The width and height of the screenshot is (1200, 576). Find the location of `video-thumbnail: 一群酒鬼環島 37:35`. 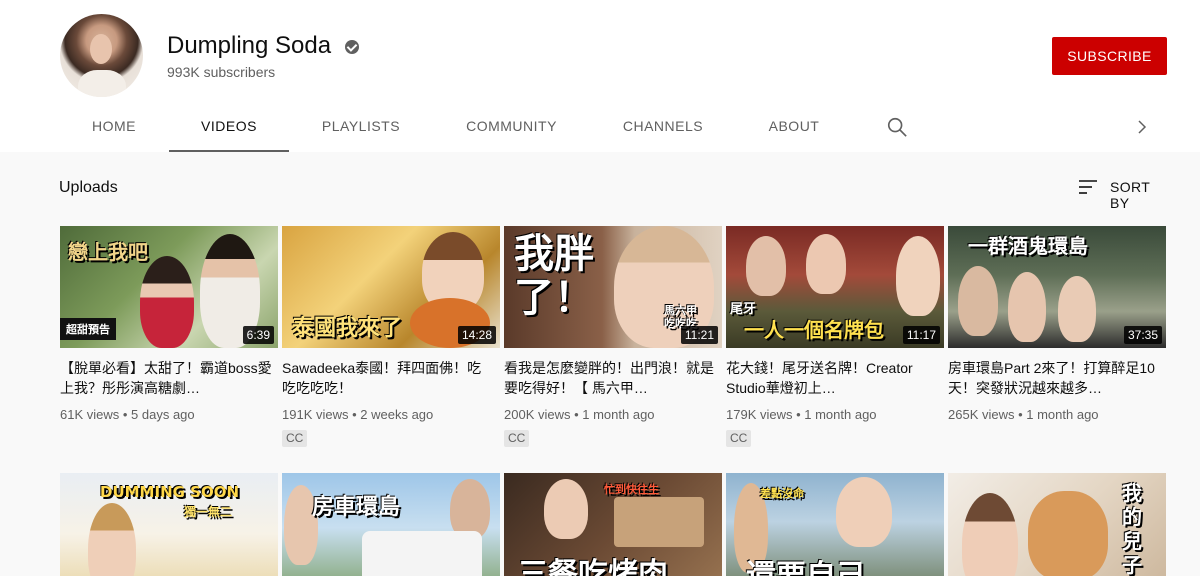

video-thumbnail: 一群酒鬼環島 37:35 is located at coordinates (1057, 287).